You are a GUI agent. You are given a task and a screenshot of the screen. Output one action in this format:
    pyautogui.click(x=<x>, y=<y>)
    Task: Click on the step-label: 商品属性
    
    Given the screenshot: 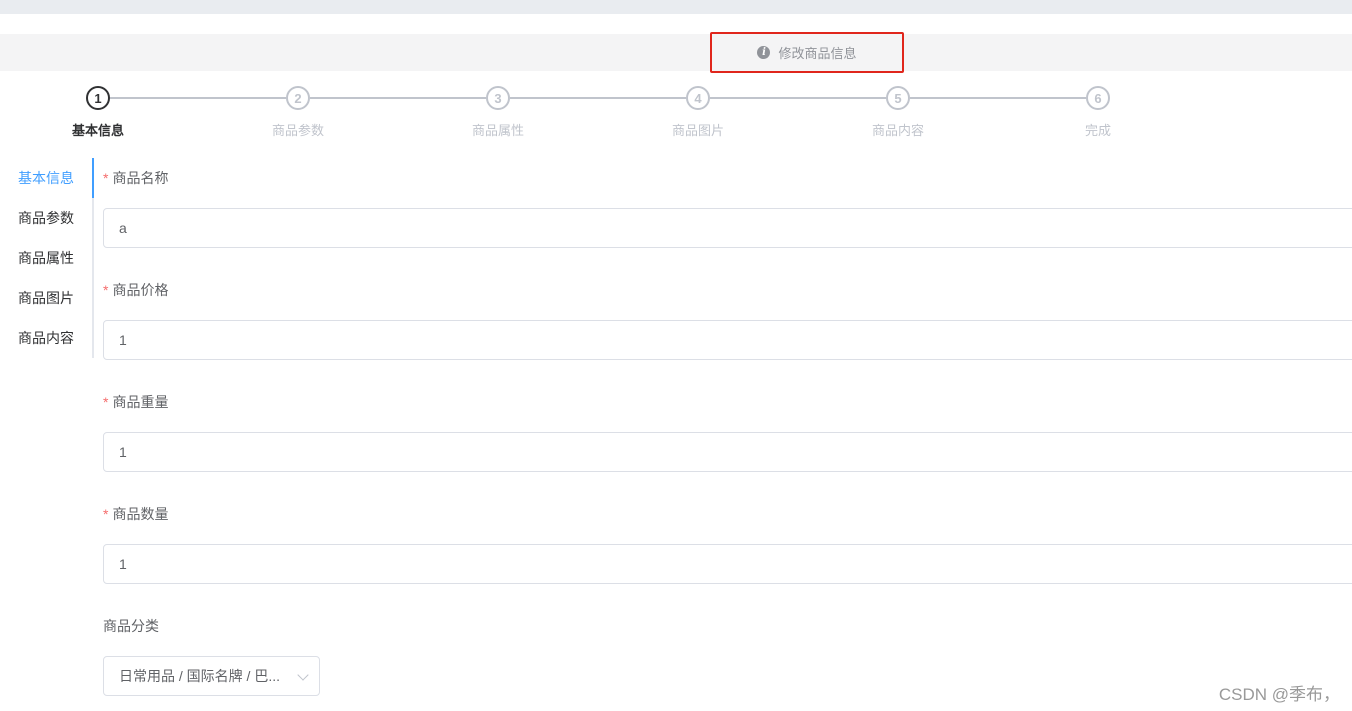 What is the action you would take?
    pyautogui.click(x=497, y=130)
    